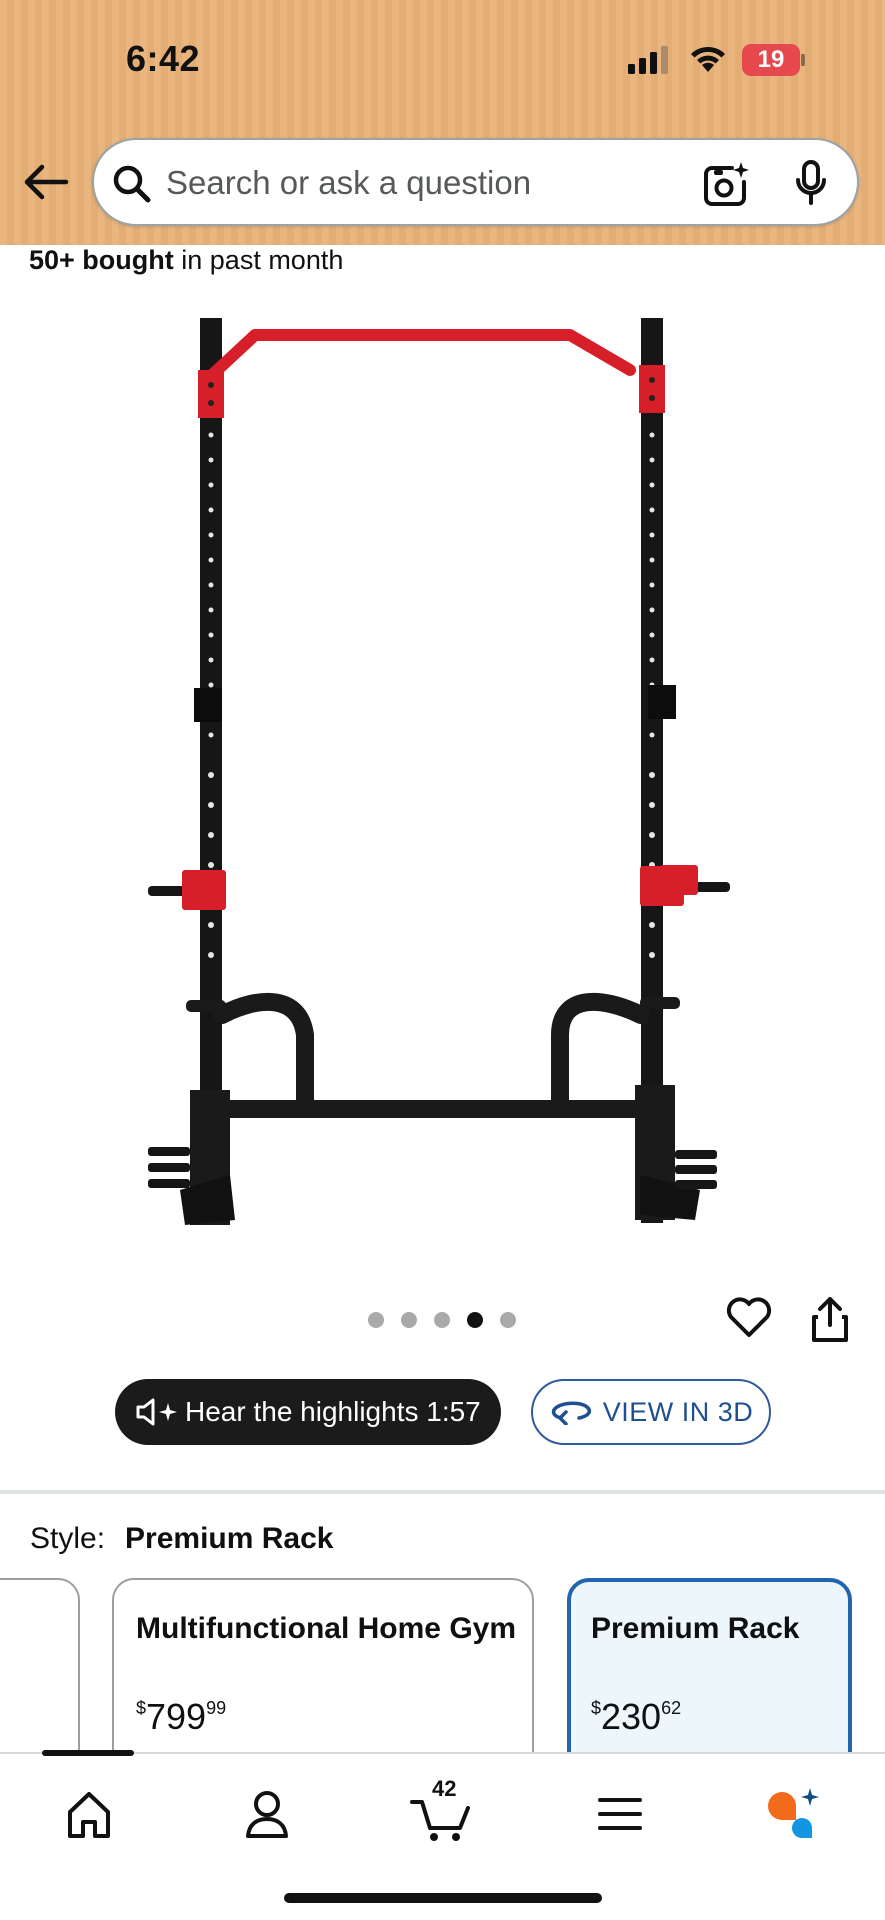 This screenshot has height=1920, width=885. Describe the element at coordinates (132, 184) in the screenshot. I see `search-icon` at that location.